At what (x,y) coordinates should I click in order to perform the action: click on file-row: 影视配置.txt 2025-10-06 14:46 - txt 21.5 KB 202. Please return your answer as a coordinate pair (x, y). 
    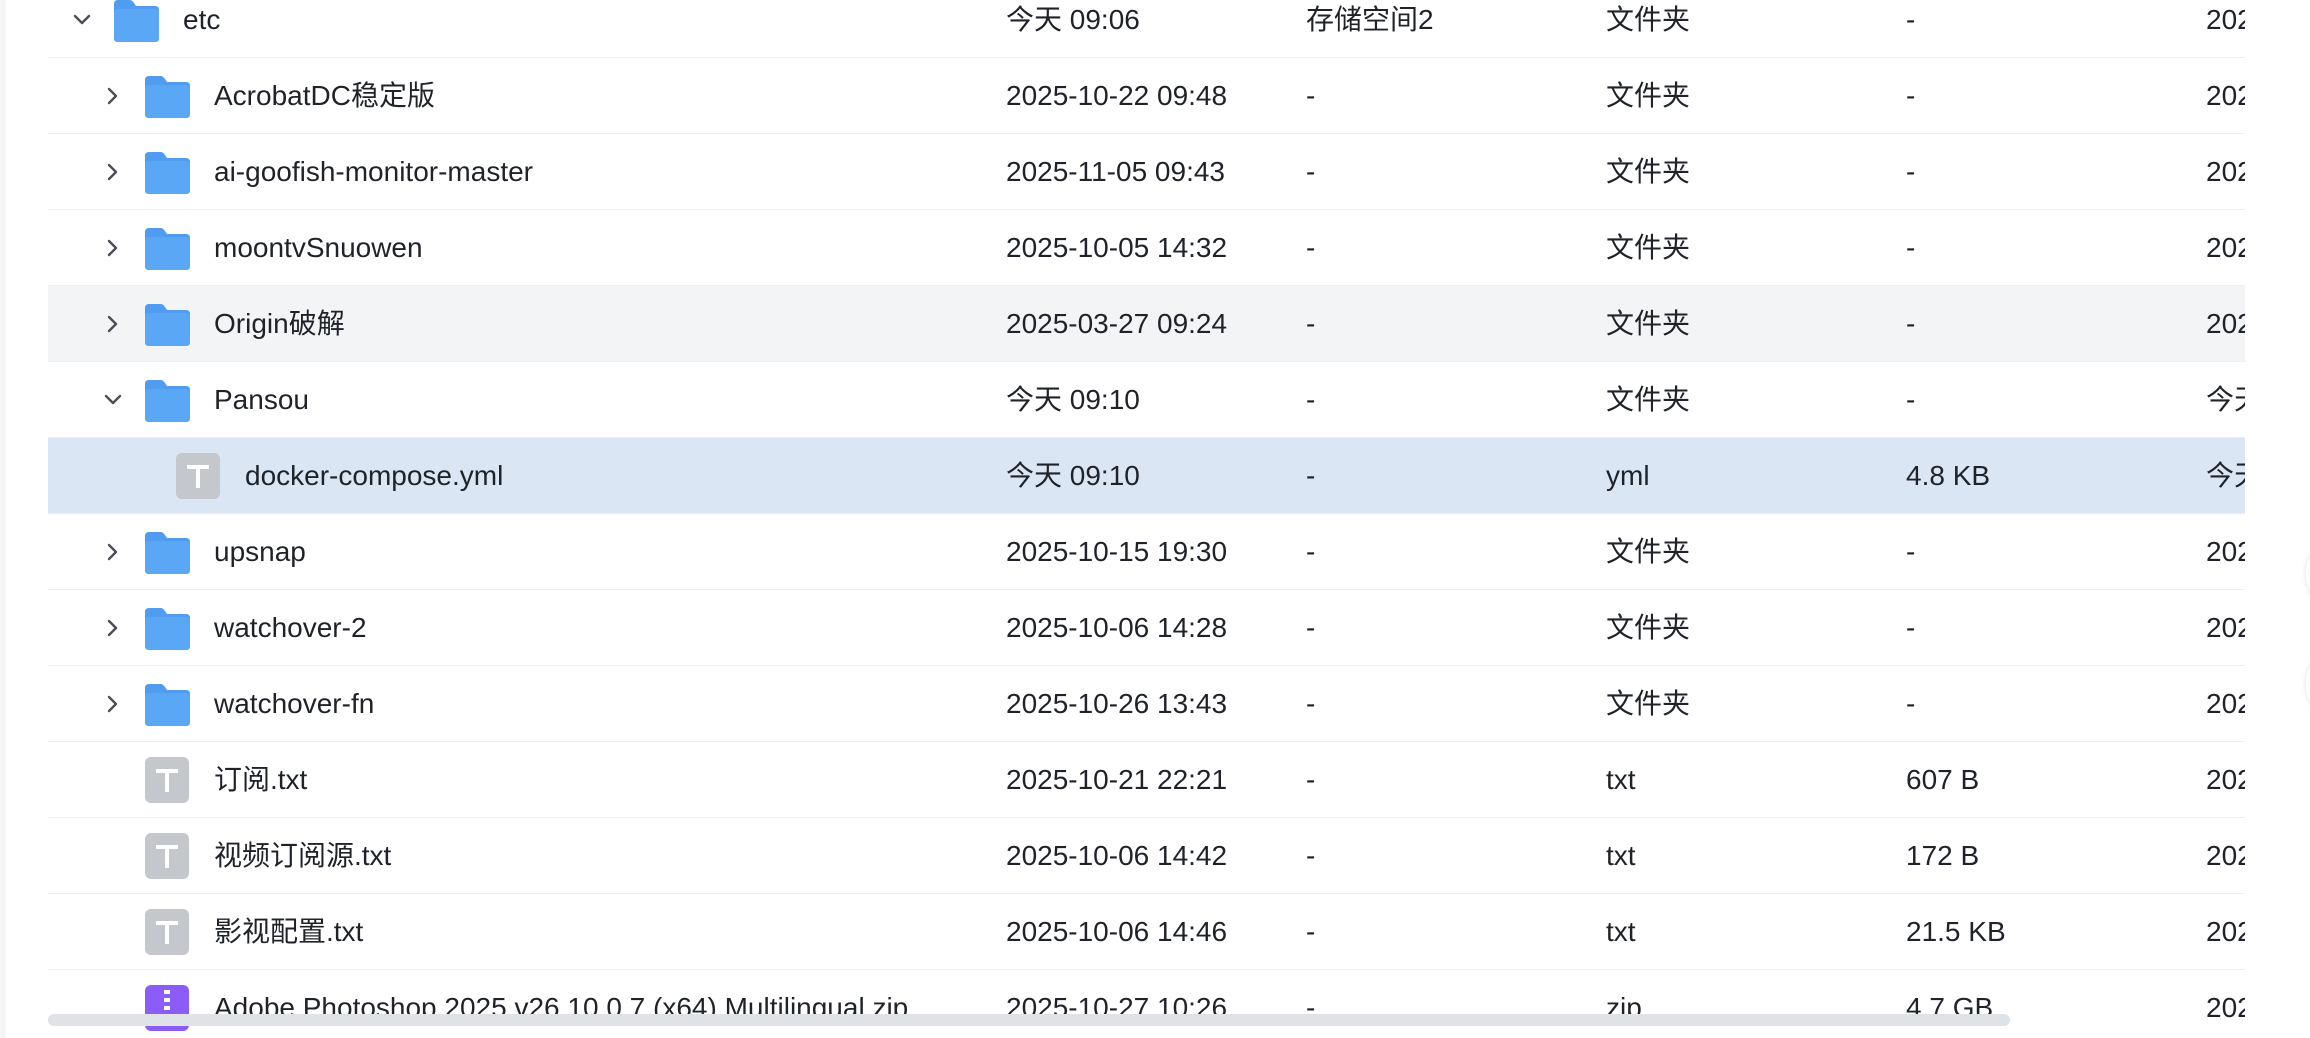
    Looking at the image, I should click on (1146, 932).